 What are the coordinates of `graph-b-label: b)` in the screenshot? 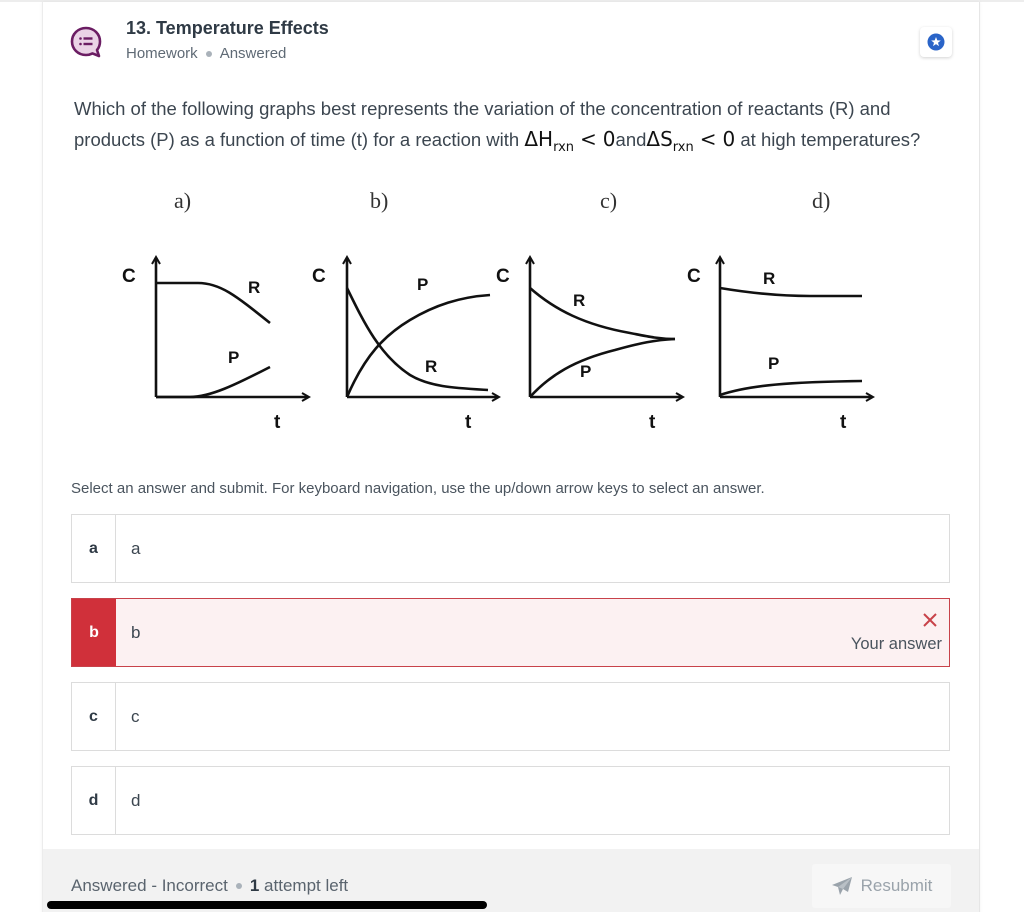 It's located at (379, 200).